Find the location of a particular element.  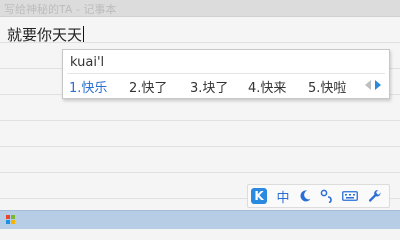

wrench-icon is located at coordinates (375, 196).